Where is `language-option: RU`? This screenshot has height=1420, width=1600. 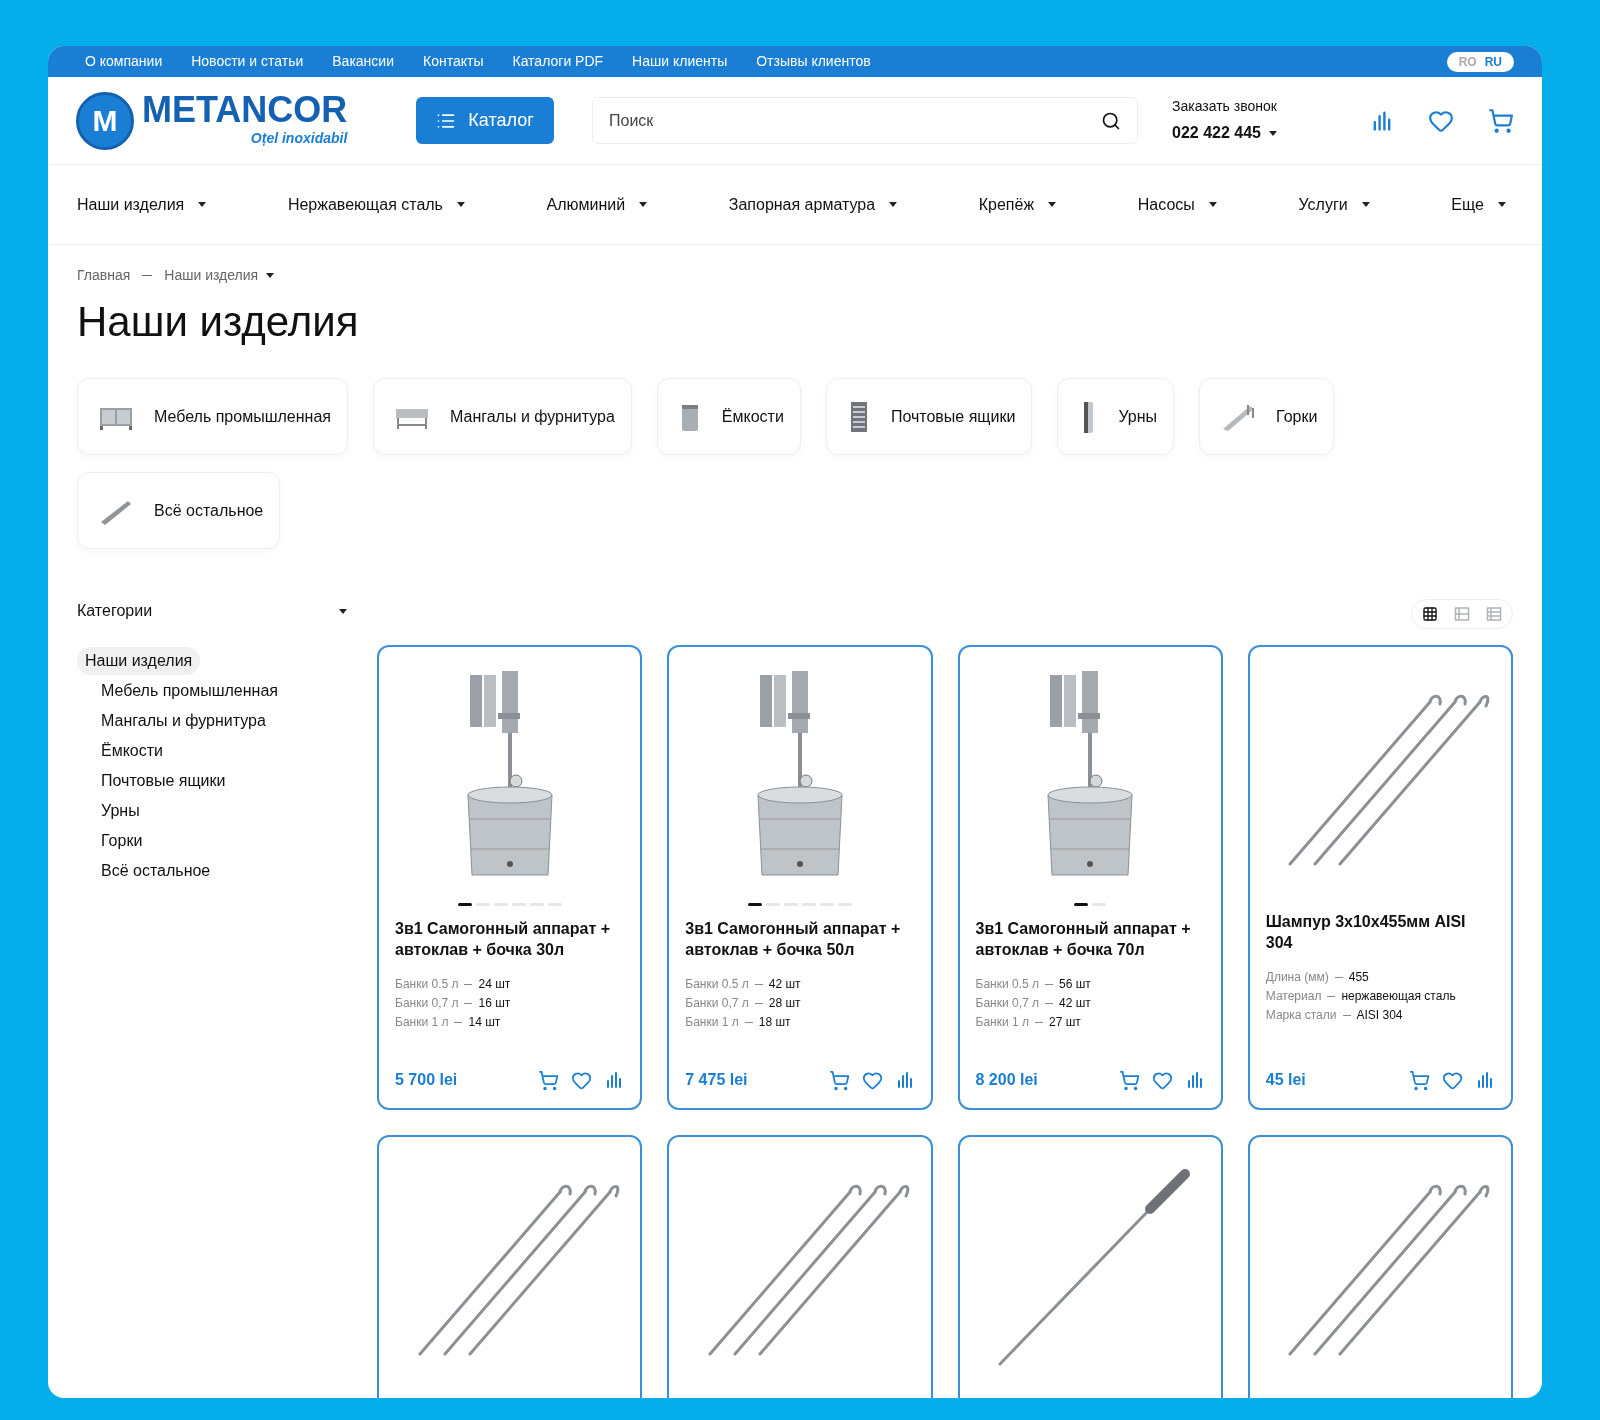 language-option: RU is located at coordinates (1493, 61).